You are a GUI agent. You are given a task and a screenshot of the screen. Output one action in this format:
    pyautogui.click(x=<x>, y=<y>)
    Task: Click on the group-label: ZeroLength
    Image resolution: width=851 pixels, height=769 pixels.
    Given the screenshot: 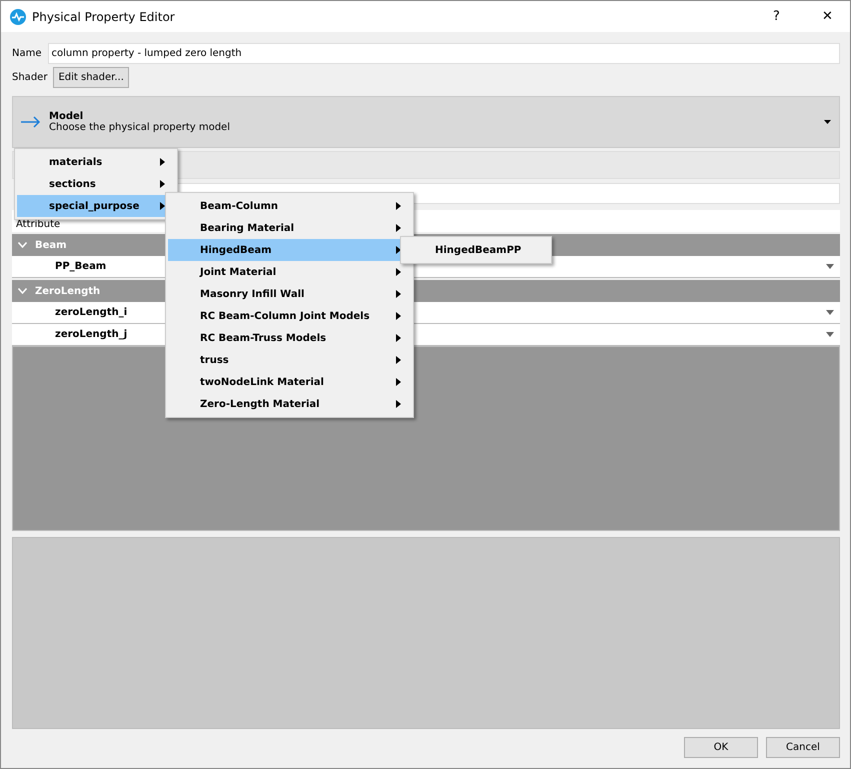 What is the action you would take?
    pyautogui.click(x=67, y=291)
    